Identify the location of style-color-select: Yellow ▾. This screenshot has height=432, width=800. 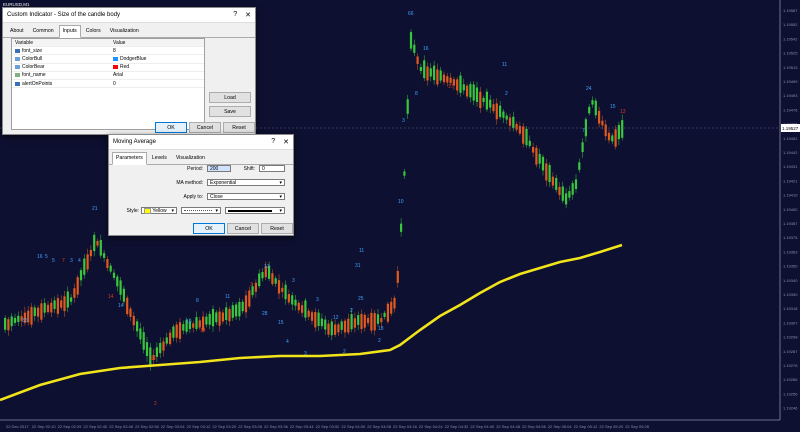
(159, 210).